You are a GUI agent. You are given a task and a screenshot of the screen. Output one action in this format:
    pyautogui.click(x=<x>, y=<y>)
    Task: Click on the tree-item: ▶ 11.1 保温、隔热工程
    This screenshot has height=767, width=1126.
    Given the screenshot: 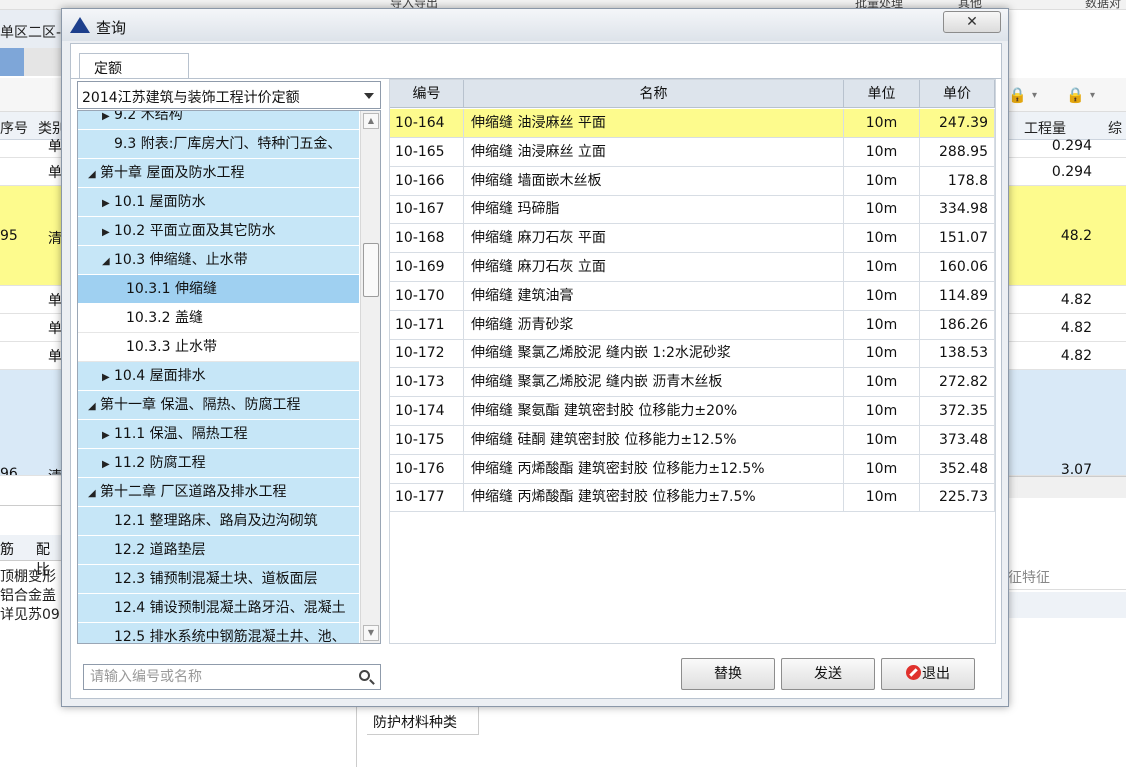 What is the action you would take?
    pyautogui.click(x=218, y=434)
    